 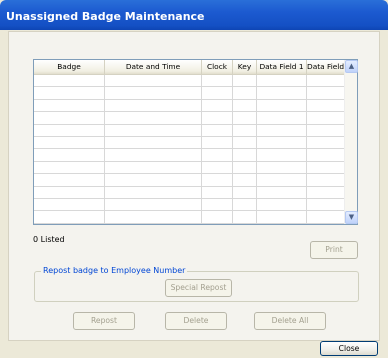 What do you see at coordinates (153, 67) in the screenshot?
I see `column-header-date-time: Date and Time` at bounding box center [153, 67].